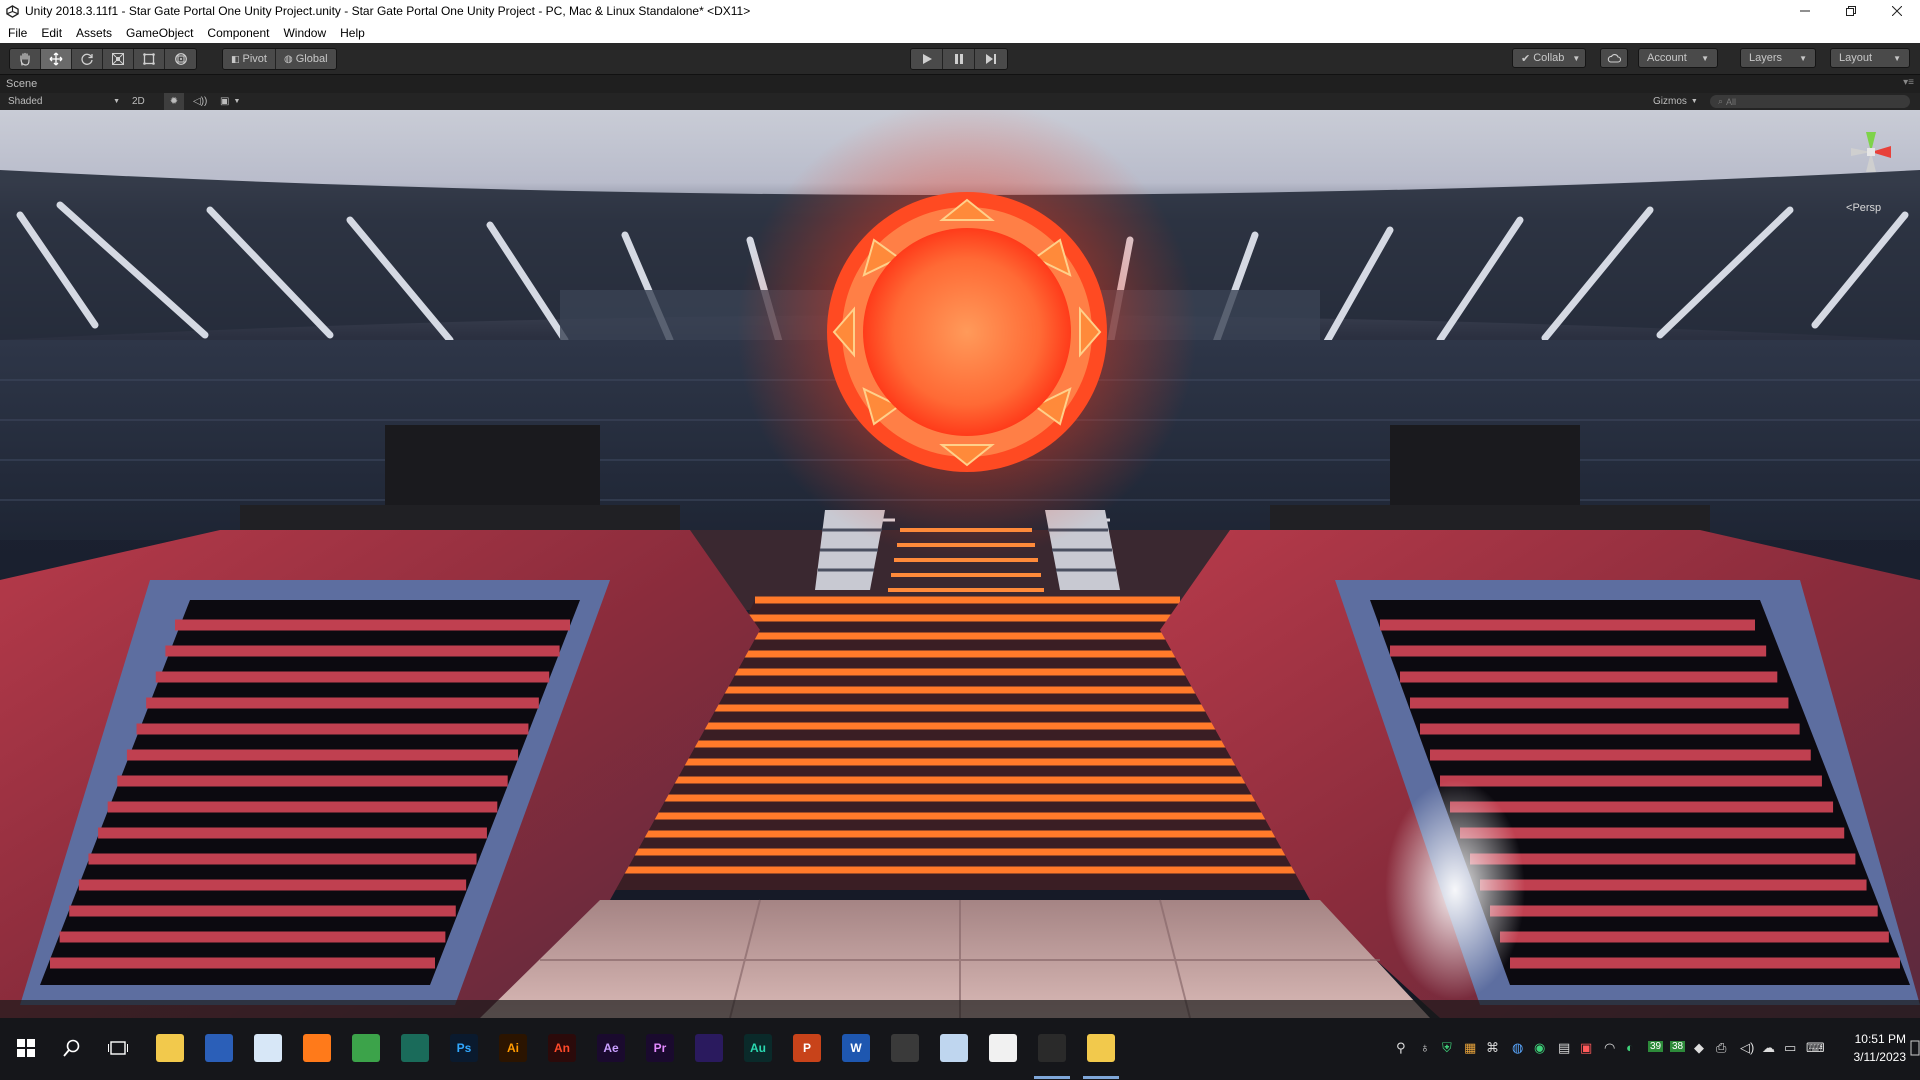 The height and width of the screenshot is (1080, 1920). I want to click on taskbar-after-effects-button: Ae, so click(611, 1048).